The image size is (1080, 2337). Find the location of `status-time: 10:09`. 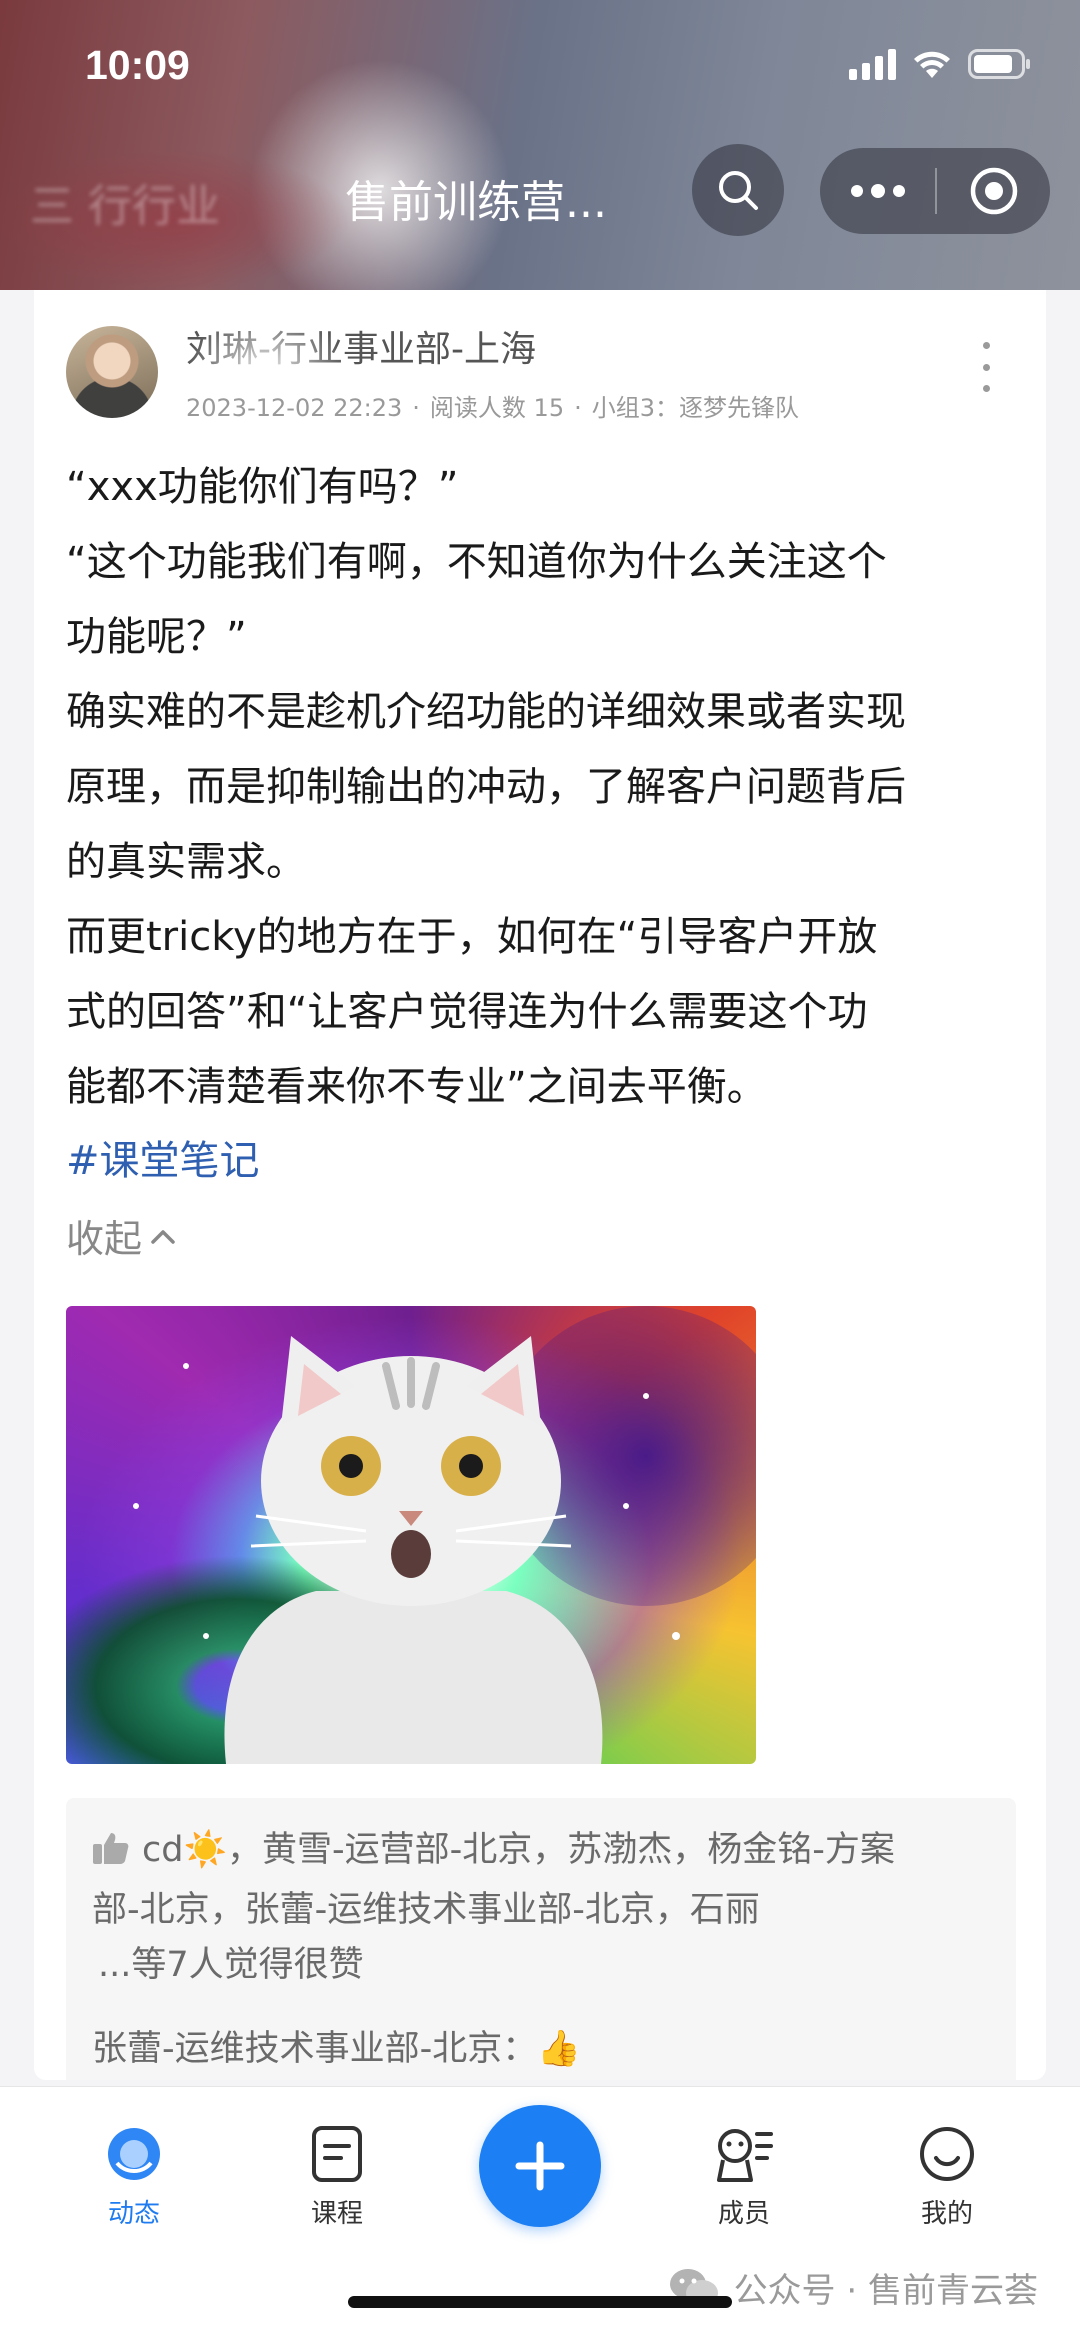

status-time: 10:09 is located at coordinates (137, 65).